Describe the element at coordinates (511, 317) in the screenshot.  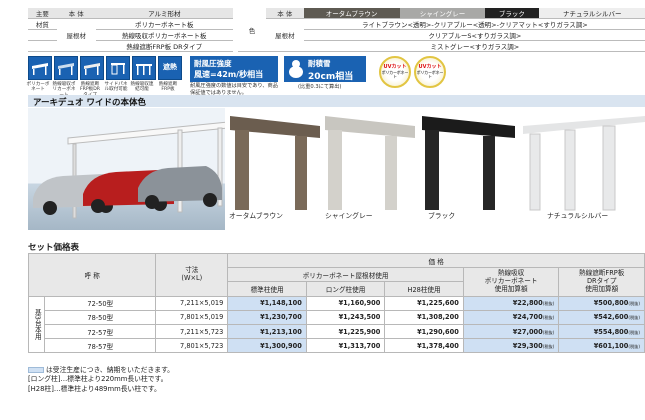
I see `row-heat-price: ¥24,700(税抜)` at that location.